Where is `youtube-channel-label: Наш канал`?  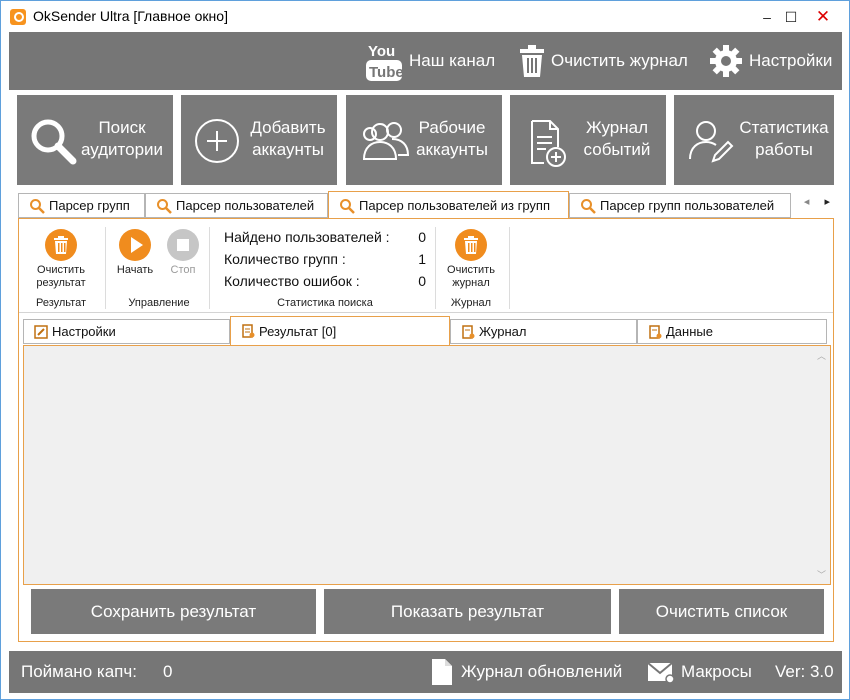
youtube-channel-label: Наш канал is located at coordinates (452, 60).